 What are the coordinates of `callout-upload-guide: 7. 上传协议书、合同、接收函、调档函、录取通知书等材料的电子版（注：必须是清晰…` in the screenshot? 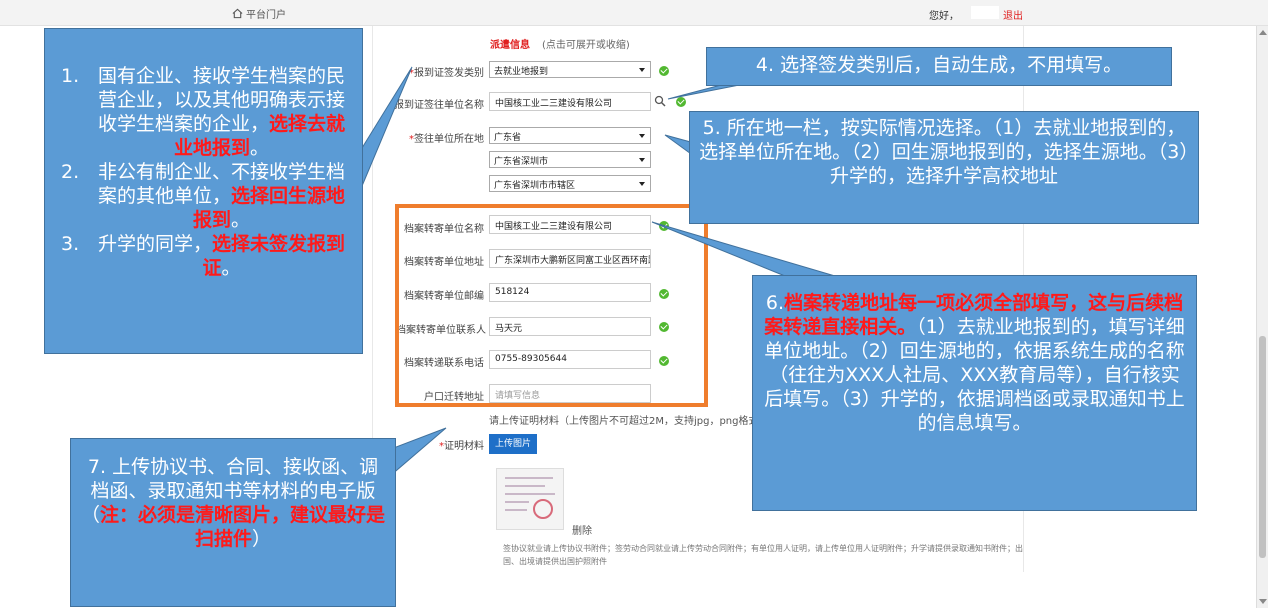 It's located at (233, 522).